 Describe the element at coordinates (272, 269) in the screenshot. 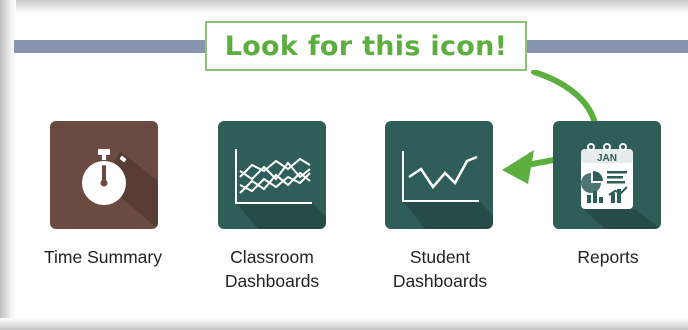

I see `classroom-dashboards-label: Classroom Dashboards` at that location.